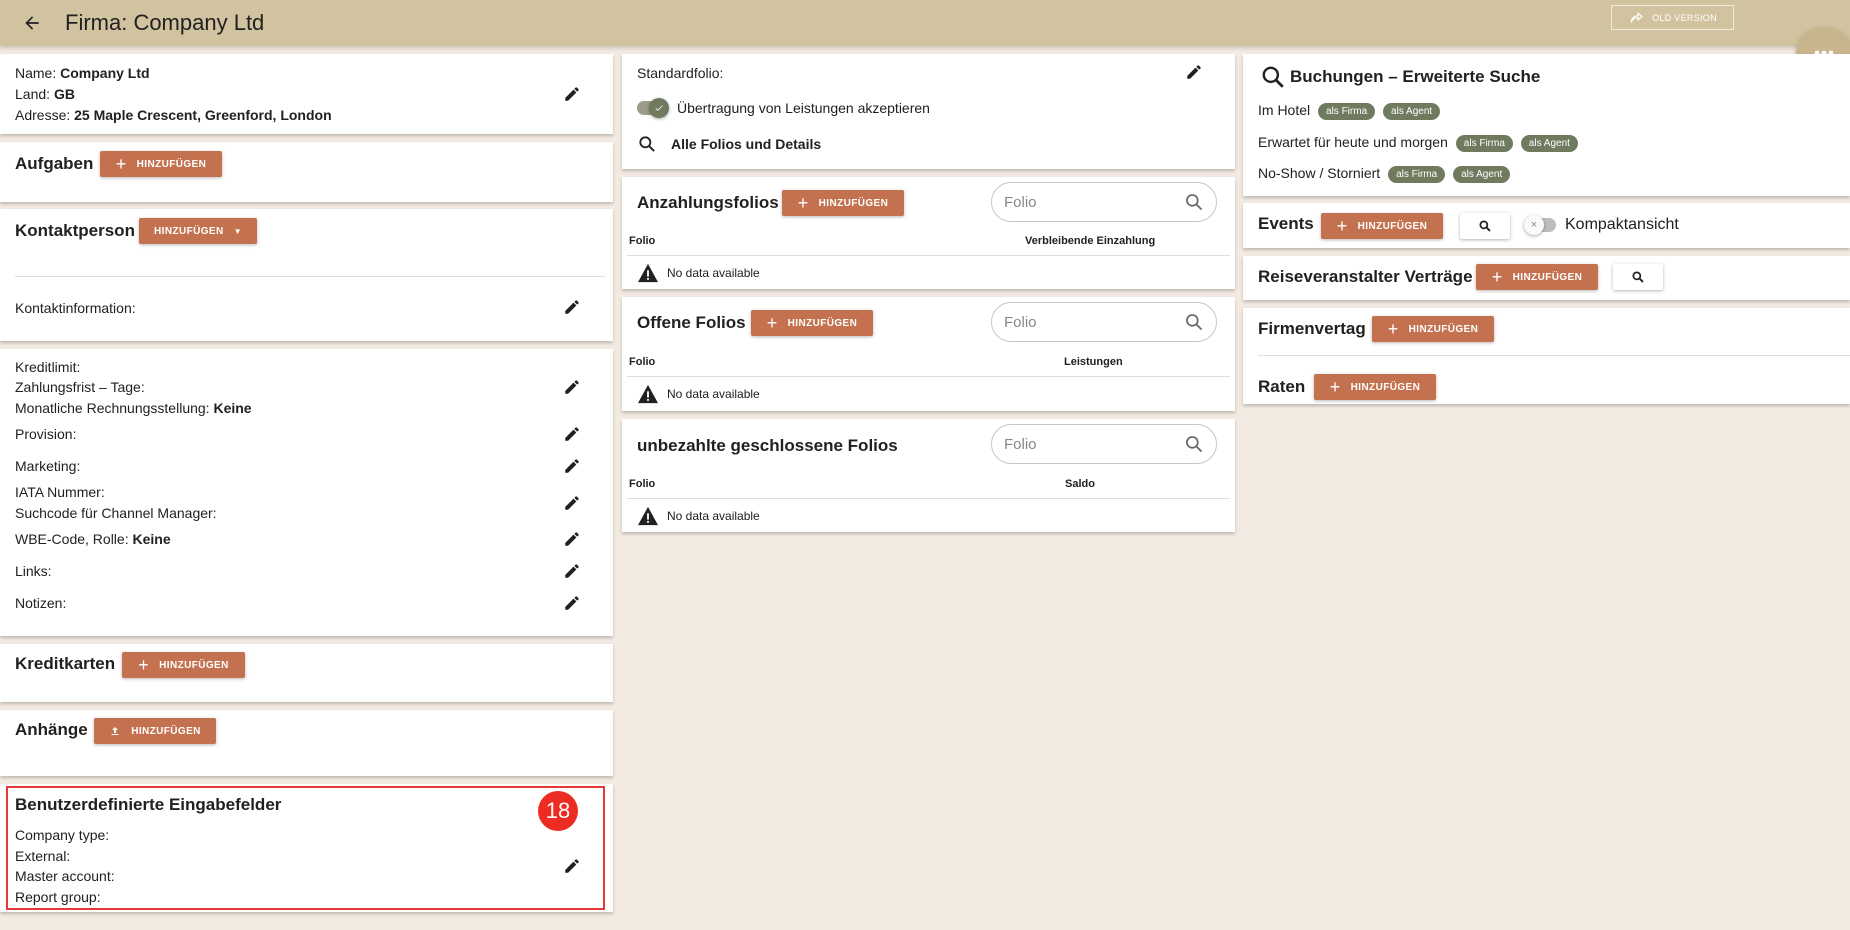 This screenshot has height=930, width=1850. I want to click on rates-title: Raten, so click(1282, 386).